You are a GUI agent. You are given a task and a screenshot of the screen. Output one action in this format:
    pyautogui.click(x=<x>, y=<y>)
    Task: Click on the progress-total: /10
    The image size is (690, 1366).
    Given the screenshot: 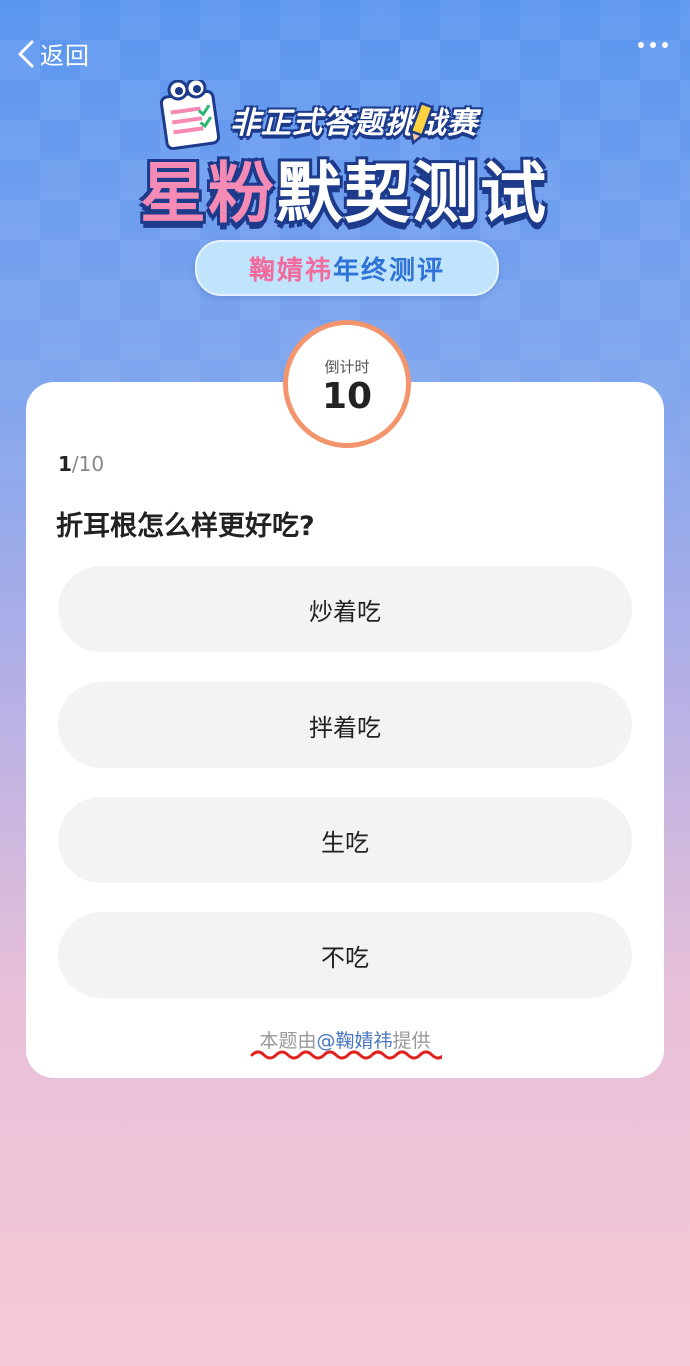 What is the action you would take?
    pyautogui.click(x=88, y=464)
    